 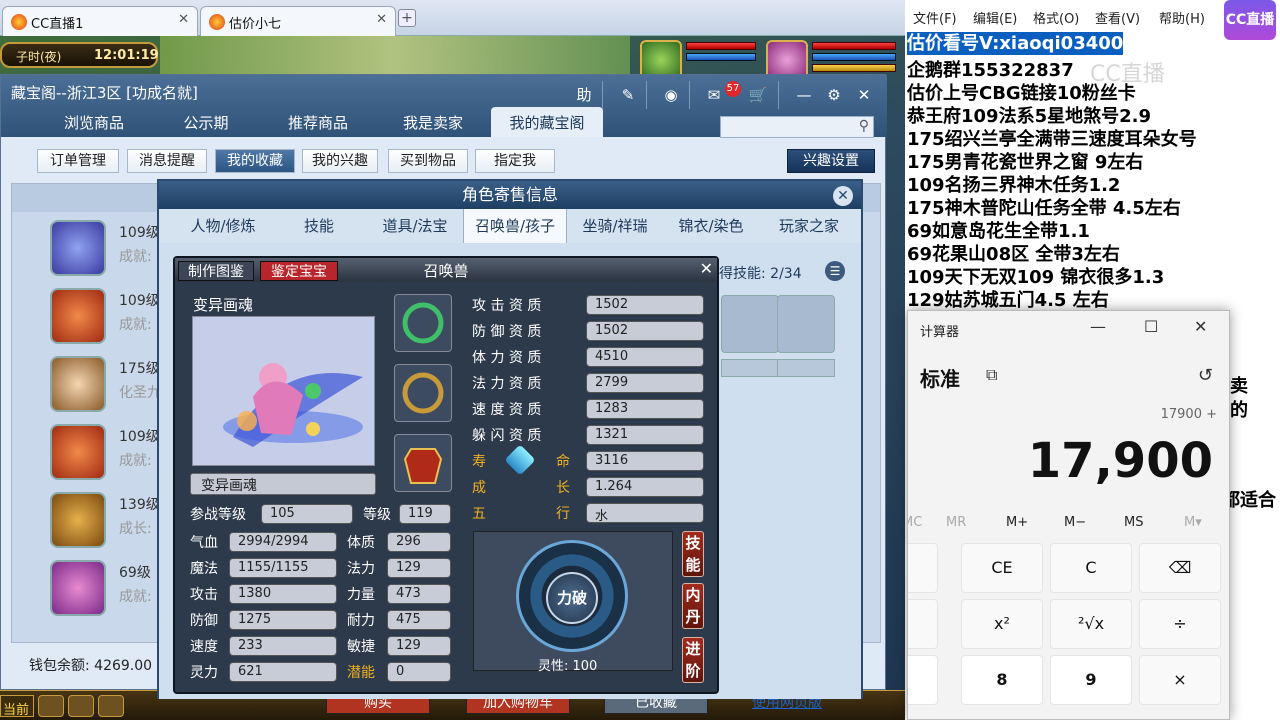 I want to click on tab-recommended: 推荐商品, so click(x=318, y=122).